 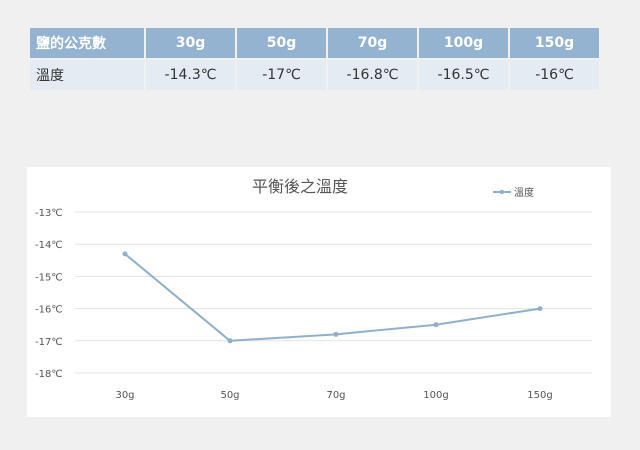 I want to click on x-tick-label: 100g, so click(x=435, y=395).